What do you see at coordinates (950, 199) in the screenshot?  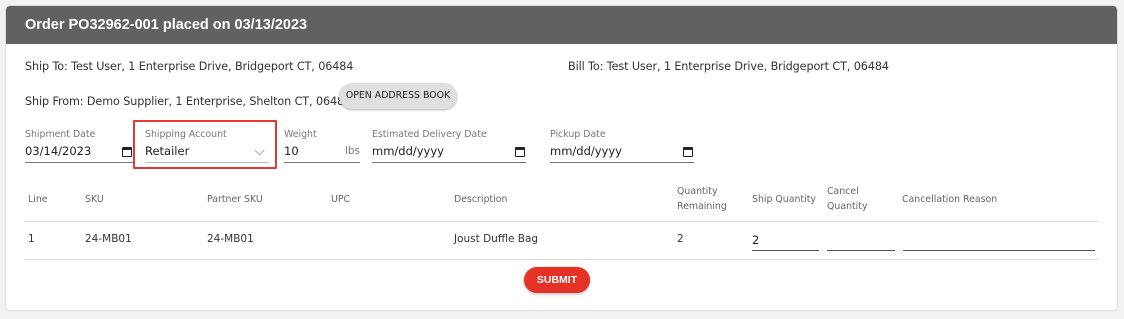 I see `col-cancellation-reason: Cancellation Reason` at bounding box center [950, 199].